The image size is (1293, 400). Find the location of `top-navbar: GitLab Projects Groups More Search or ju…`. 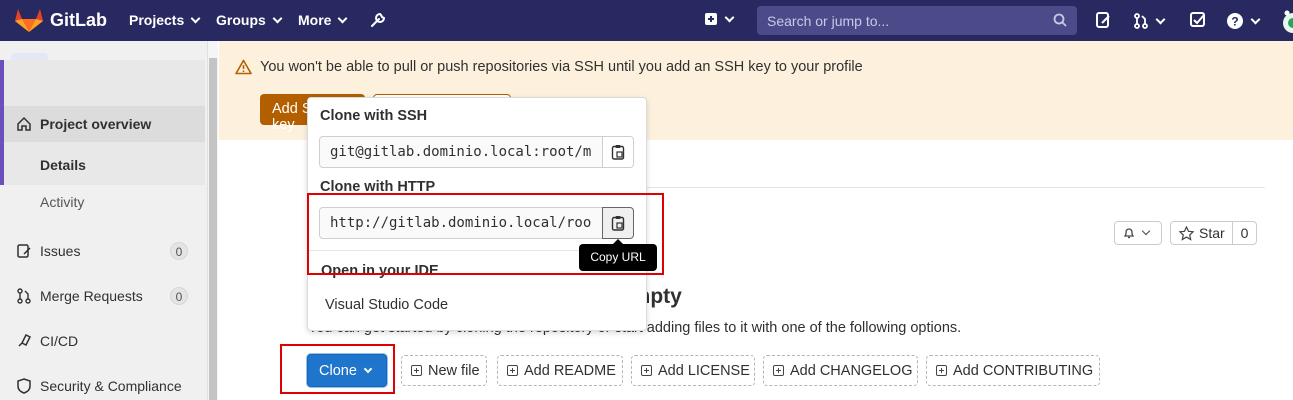

top-navbar: GitLab Projects Groups More Search or ju… is located at coordinates (646, 20).